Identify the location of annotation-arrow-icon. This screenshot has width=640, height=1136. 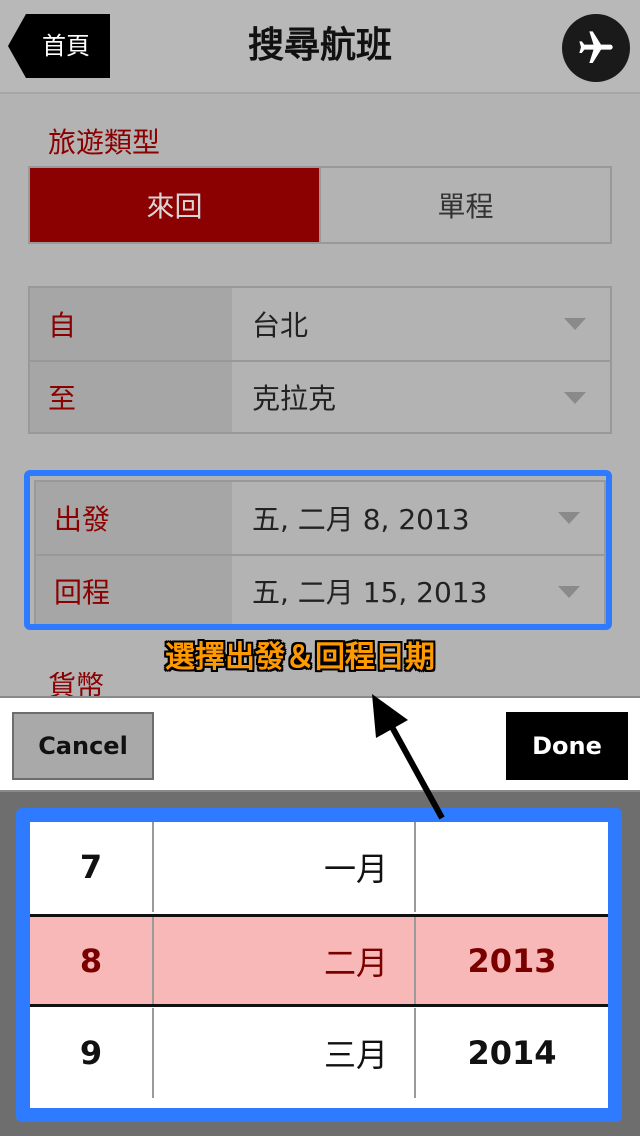
(408, 757).